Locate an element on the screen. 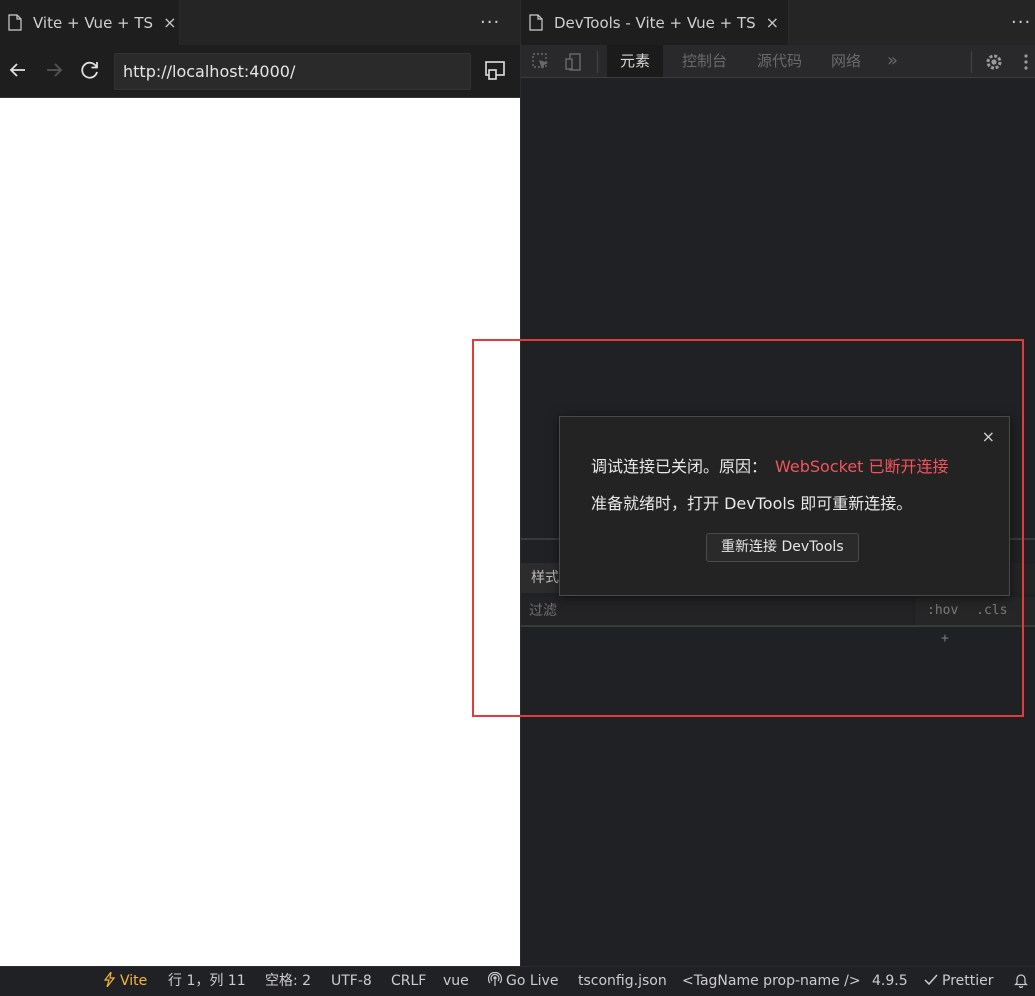 The image size is (1035, 996). dialog-hint: 准备就绪时，打开 DevTools 即可重新连接。 is located at coordinates (752, 503).